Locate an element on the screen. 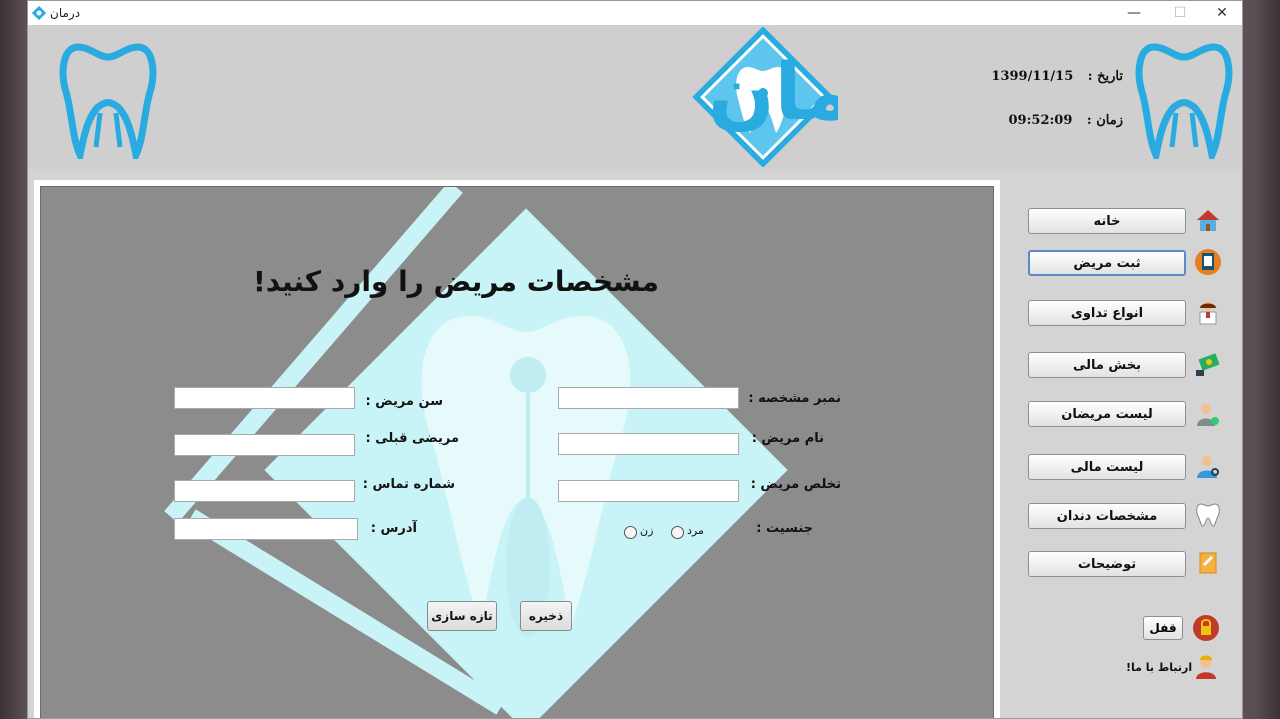  notes-icon is located at coordinates (1208, 563).